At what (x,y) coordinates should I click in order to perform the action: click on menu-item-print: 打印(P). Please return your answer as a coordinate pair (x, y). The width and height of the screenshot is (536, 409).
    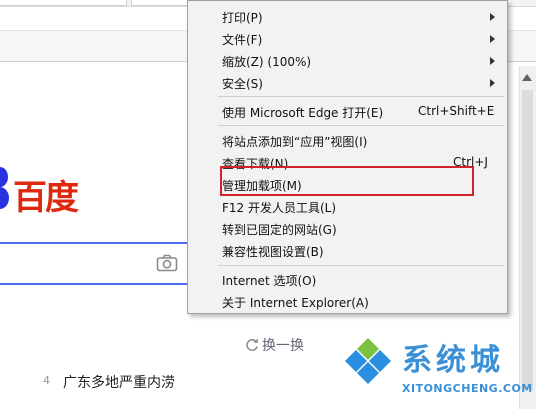
    Looking at the image, I should click on (347, 17).